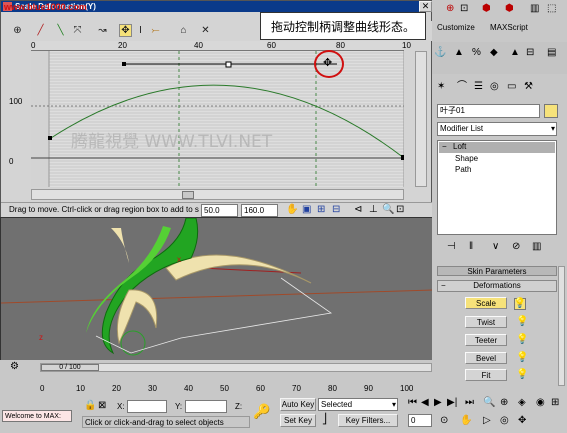 The image size is (567, 433). I want to click on go-to-end-icon: ⏭, so click(469, 403).